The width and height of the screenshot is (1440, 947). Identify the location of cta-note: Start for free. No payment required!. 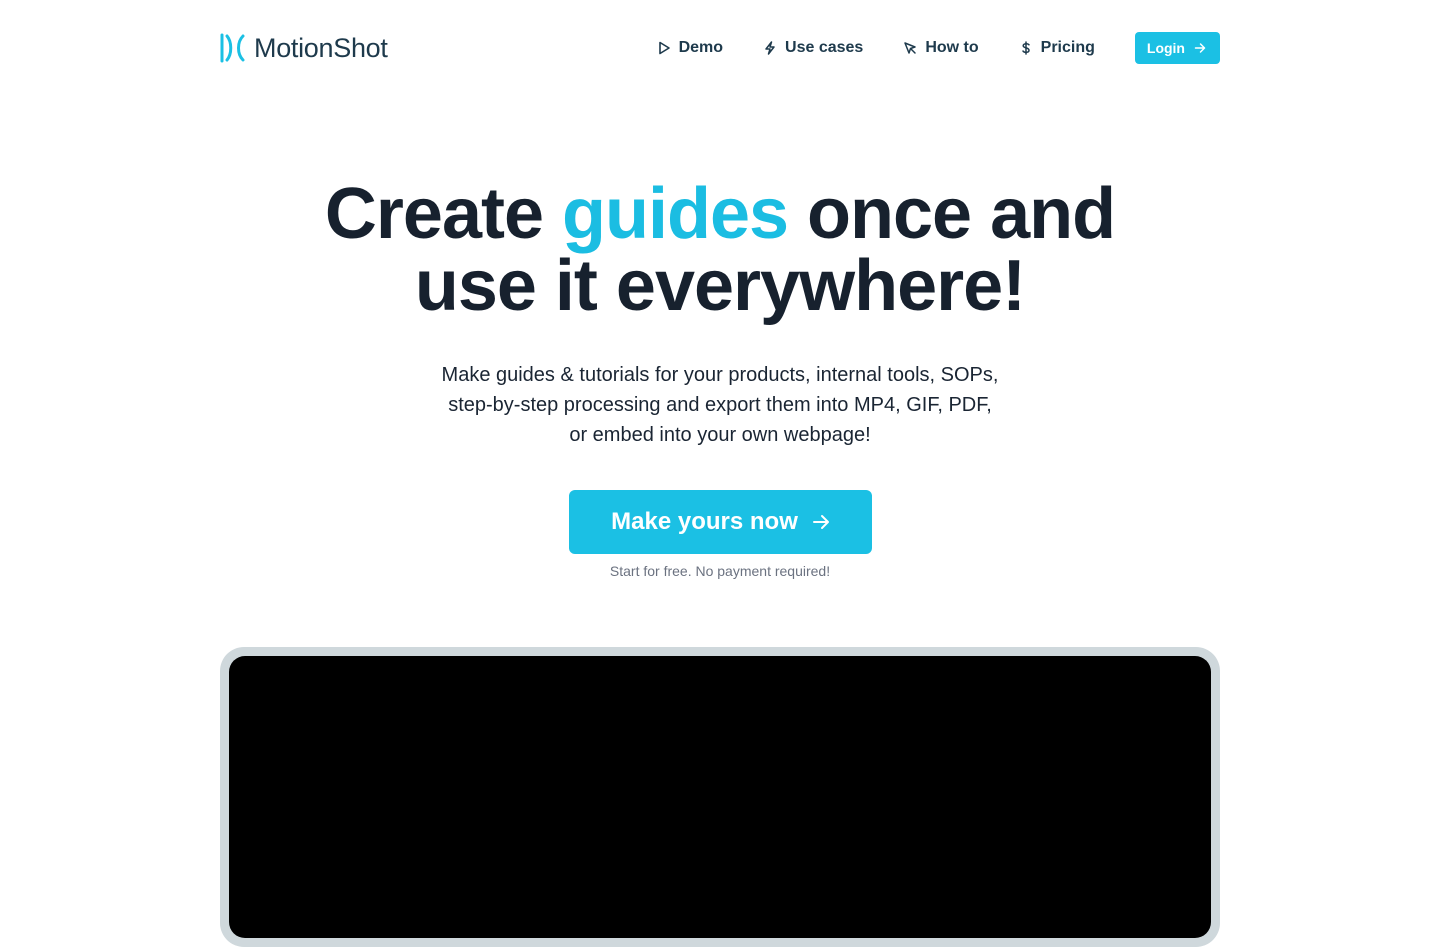
(720, 571).